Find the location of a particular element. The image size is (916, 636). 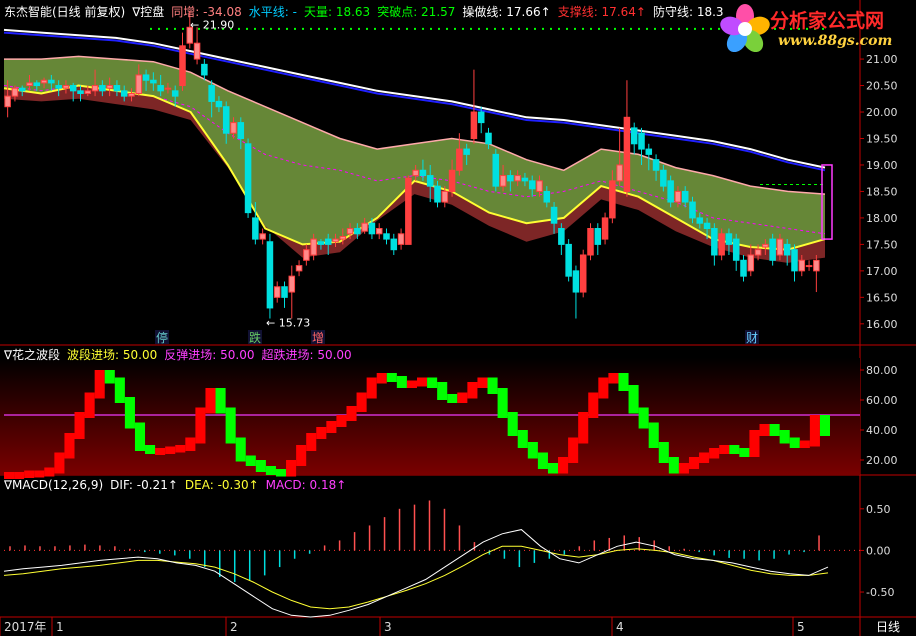

header-item: 突破点: 21.57 is located at coordinates (416, 12).